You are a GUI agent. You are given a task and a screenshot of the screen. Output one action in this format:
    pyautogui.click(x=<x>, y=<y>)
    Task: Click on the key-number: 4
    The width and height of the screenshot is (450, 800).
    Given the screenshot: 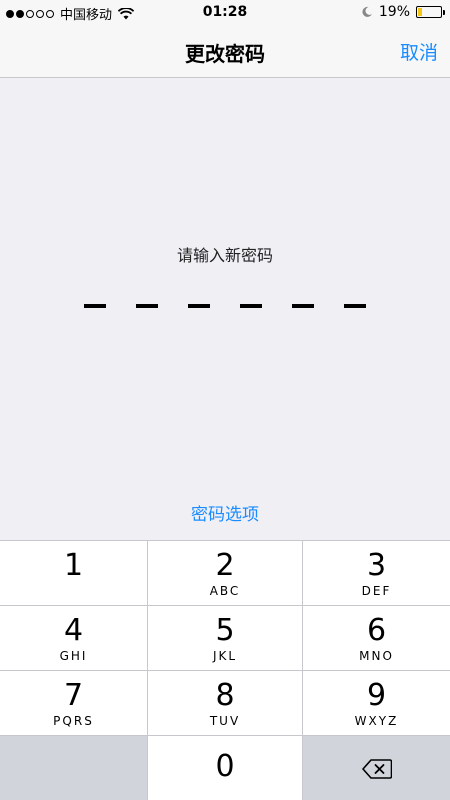 What is the action you would take?
    pyautogui.click(x=73, y=630)
    